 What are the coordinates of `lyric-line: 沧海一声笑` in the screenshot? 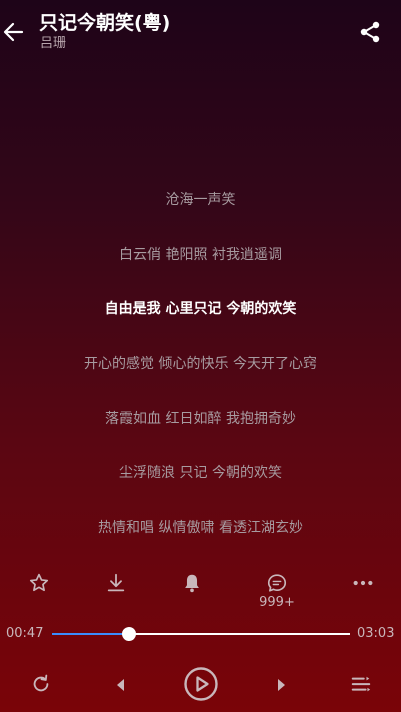 It's located at (200, 207).